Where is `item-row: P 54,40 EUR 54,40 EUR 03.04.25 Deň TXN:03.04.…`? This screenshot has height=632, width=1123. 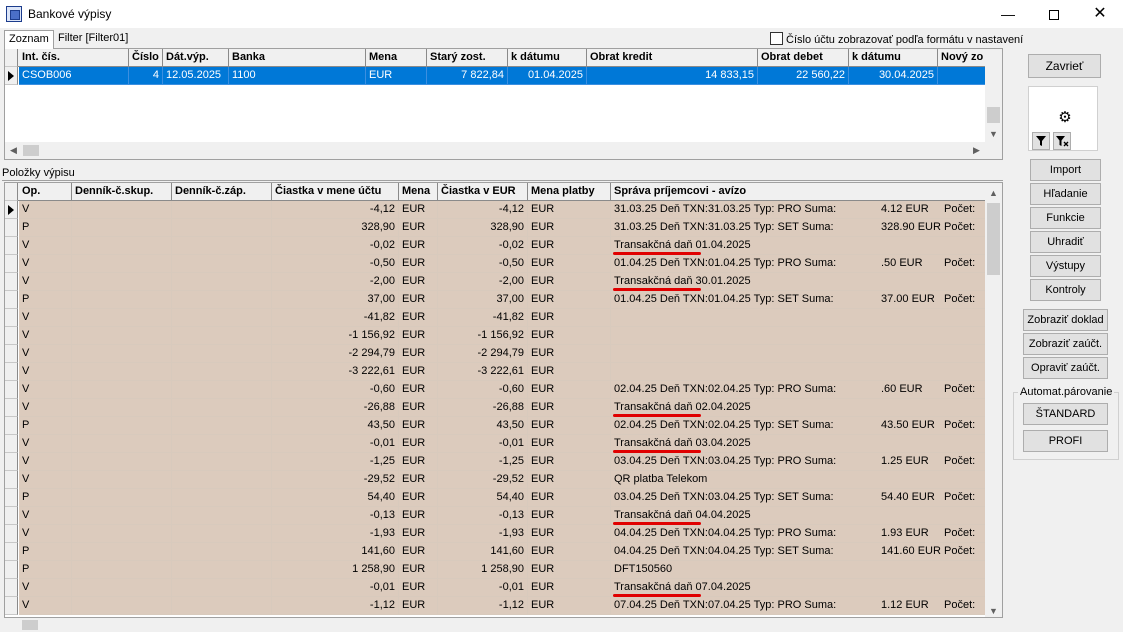
item-row: P 54,40 EUR 54,40 EUR 03.04.25 Deň TXN:03.04.… is located at coordinates (495, 498).